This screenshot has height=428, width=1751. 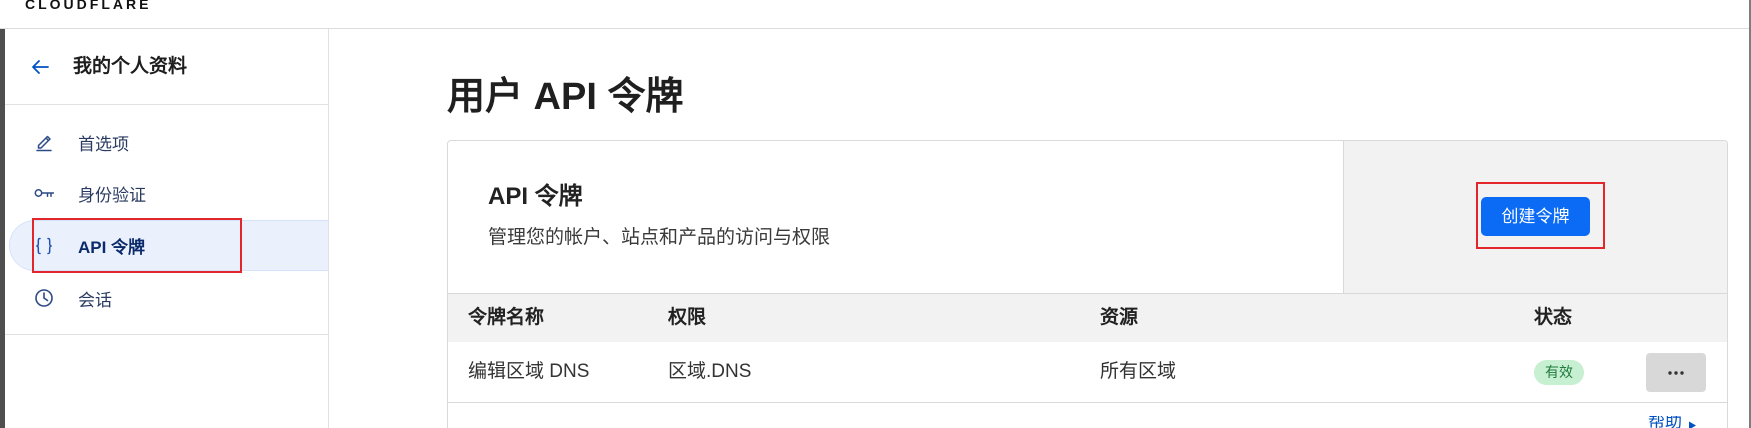 What do you see at coordinates (44, 193) in the screenshot?
I see `key-icon` at bounding box center [44, 193].